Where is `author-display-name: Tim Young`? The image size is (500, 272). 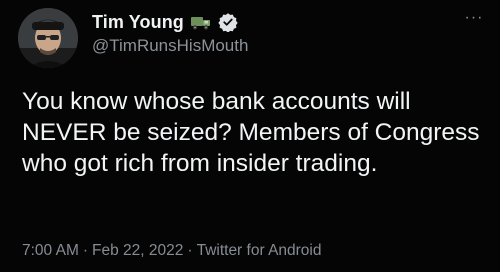
author-display-name: Tim Young is located at coordinates (138, 22).